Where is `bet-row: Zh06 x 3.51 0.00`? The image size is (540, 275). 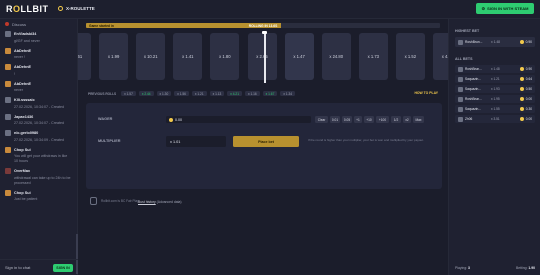 bet-row: Zh06 x 3.51 0.00 is located at coordinates (495, 119).